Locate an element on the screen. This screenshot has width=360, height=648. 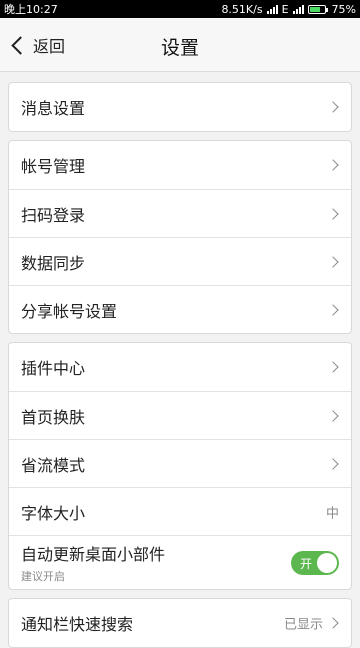
title-bar: 返回 设置 is located at coordinates (180, 45).